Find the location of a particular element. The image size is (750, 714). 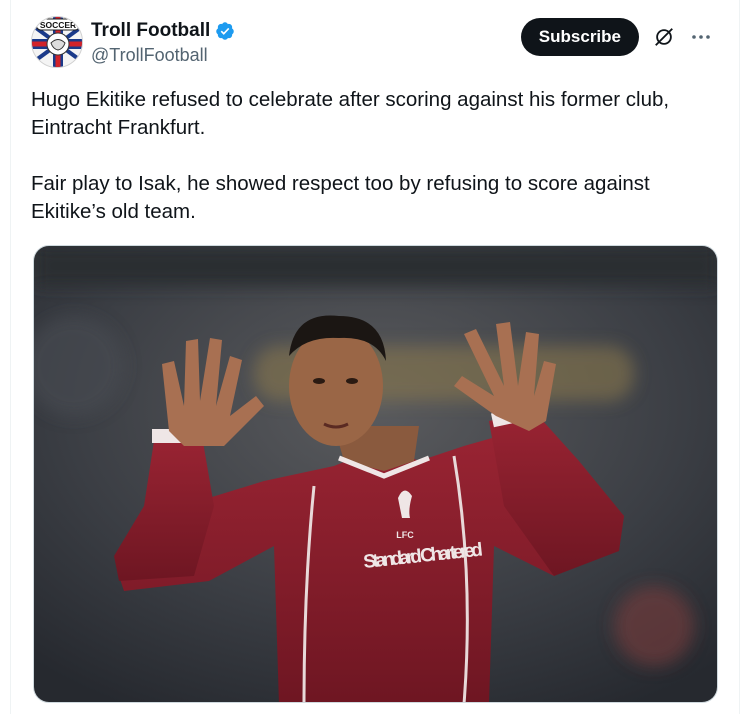

avatar-logo: SOCCER is located at coordinates (57, 42).